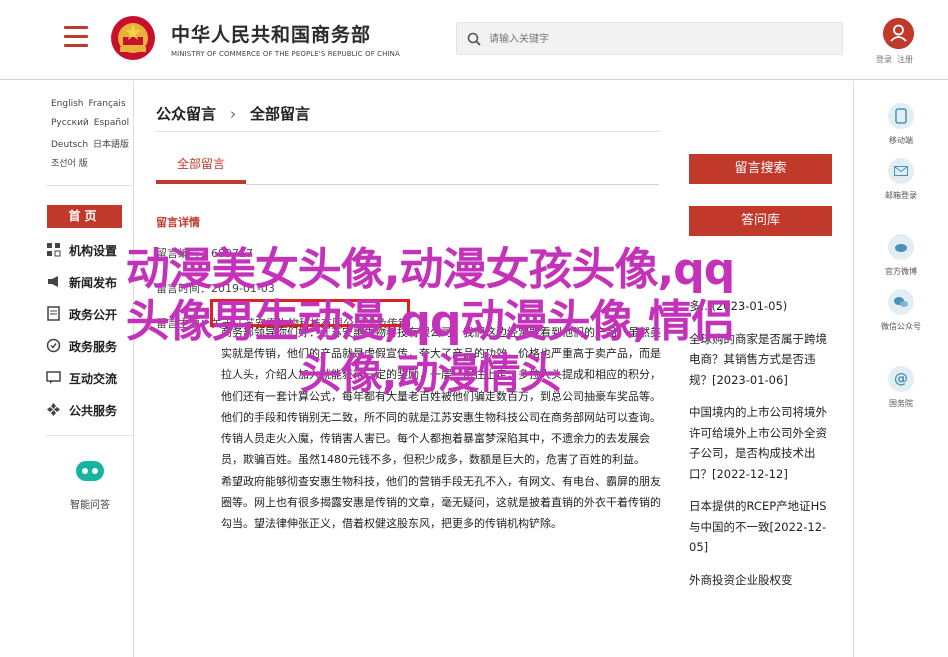  I want to click on mobile-link: 移动端, so click(901, 124).